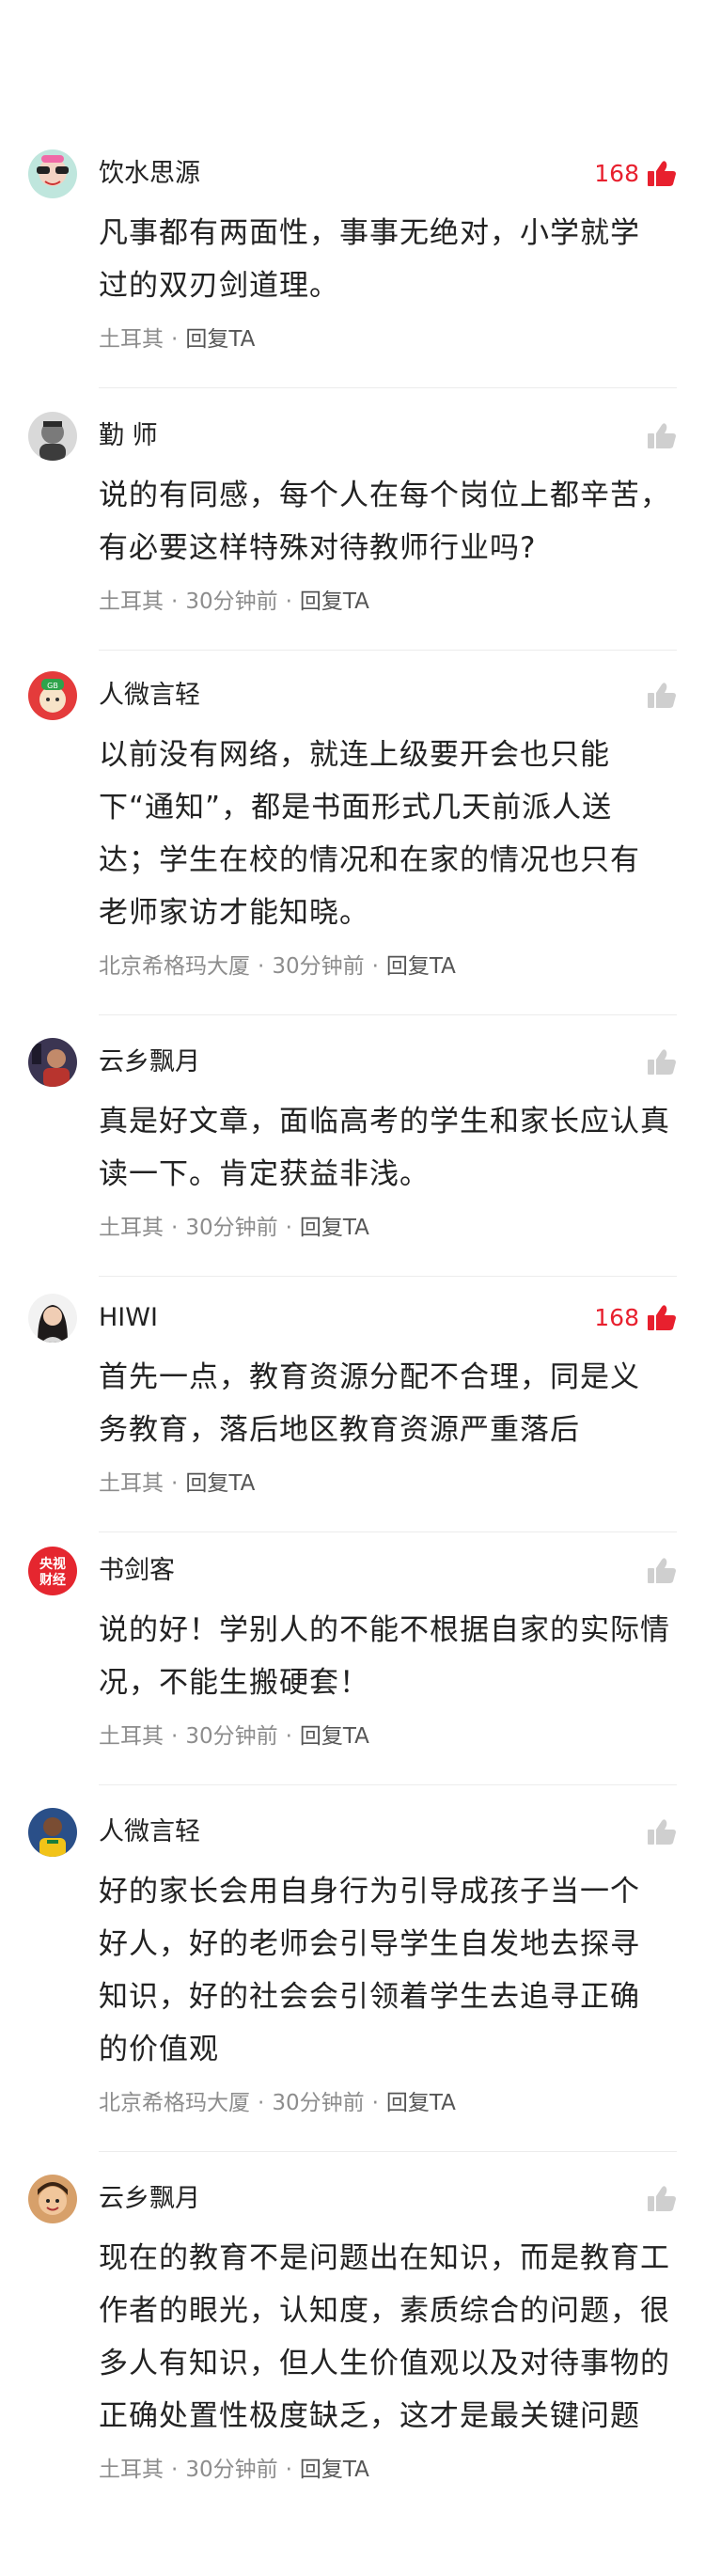  I want to click on comment-text-line: 老师家访才能知晓。, so click(234, 913).